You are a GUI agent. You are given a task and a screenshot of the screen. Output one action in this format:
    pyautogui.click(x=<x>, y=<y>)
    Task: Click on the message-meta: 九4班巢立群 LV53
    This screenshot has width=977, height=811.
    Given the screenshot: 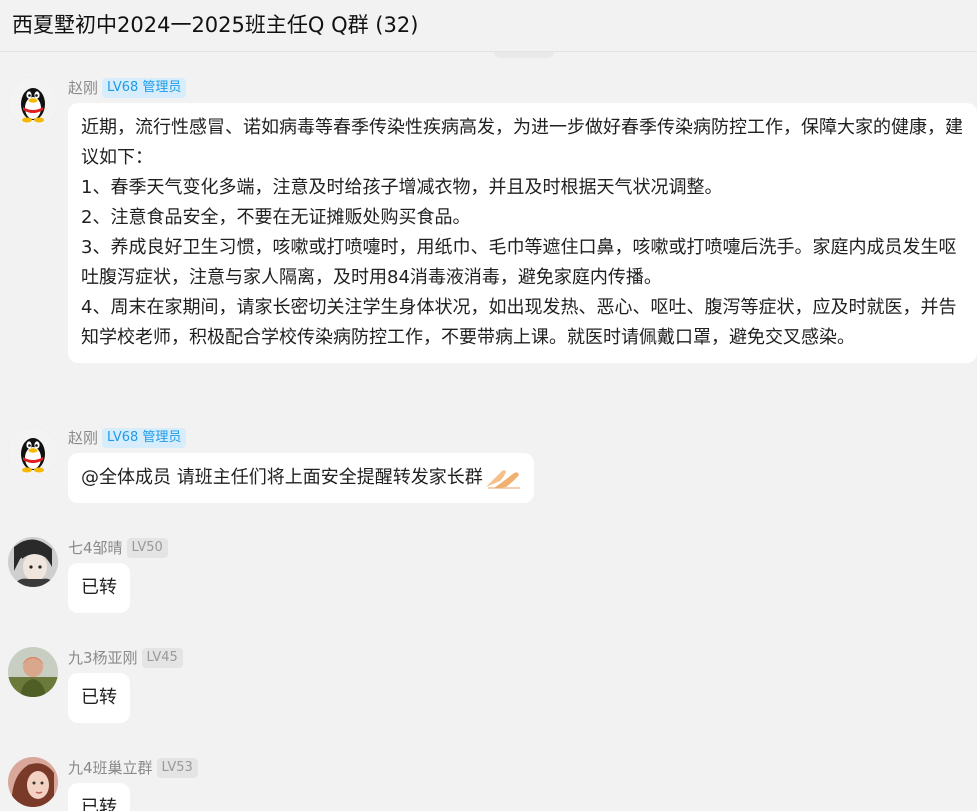 What is the action you would take?
    pyautogui.click(x=133, y=768)
    